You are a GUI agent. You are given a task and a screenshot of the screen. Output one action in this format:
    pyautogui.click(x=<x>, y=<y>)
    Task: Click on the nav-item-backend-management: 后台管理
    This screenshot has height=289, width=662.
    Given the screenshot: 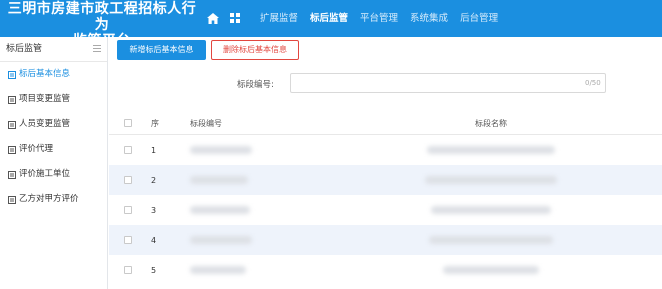 What is the action you would take?
    pyautogui.click(x=479, y=18)
    